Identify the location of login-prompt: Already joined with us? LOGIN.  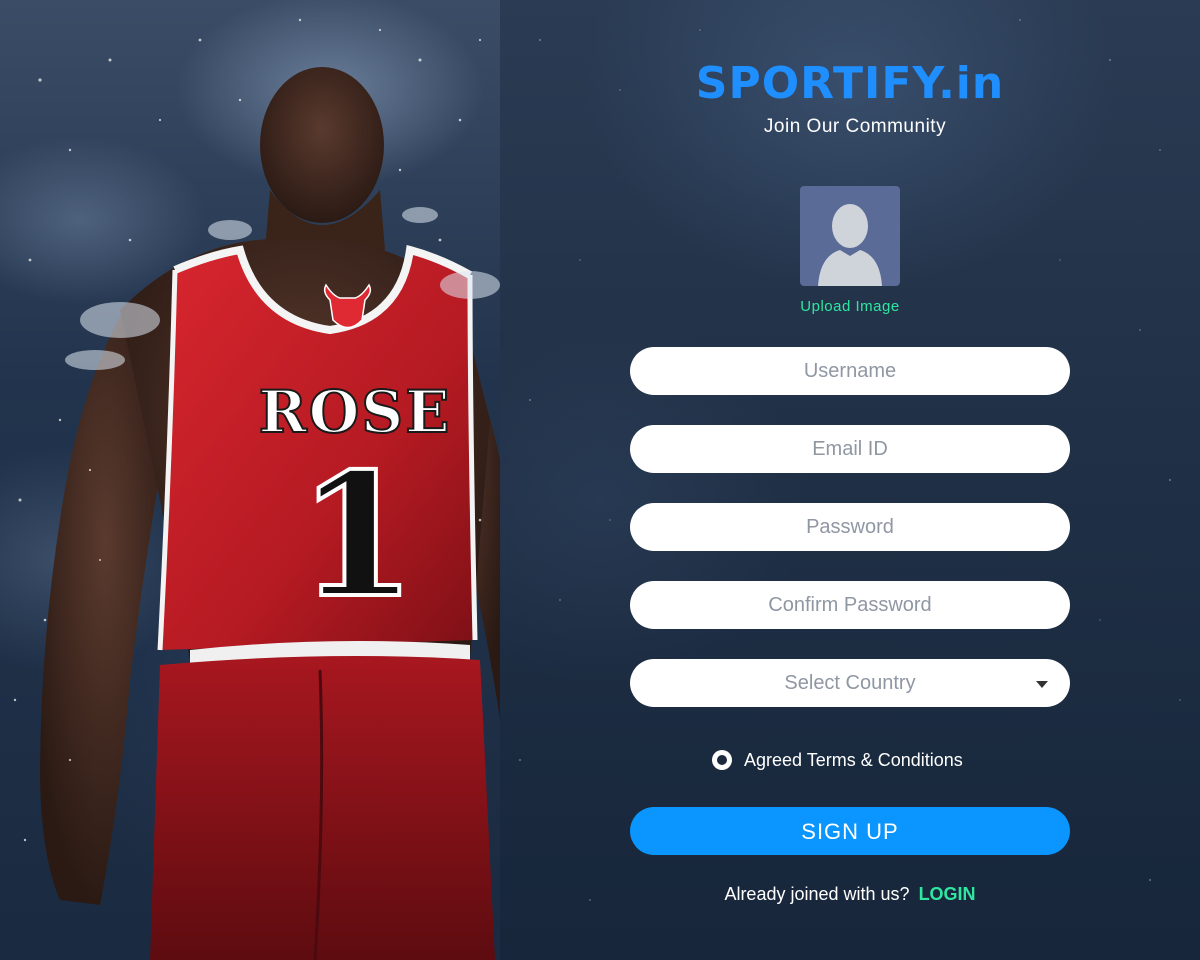
(850, 894).